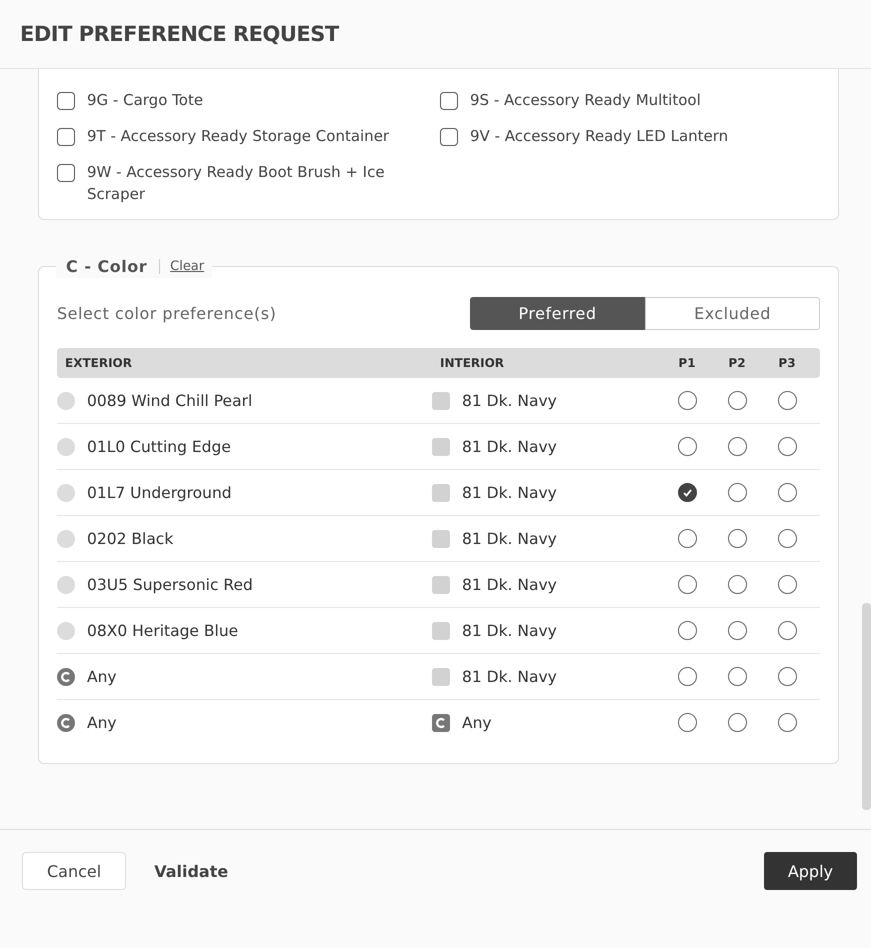 Image resolution: width=871 pixels, height=948 pixels. Describe the element at coordinates (74, 871) in the screenshot. I see `cancel-button: Cancel` at that location.